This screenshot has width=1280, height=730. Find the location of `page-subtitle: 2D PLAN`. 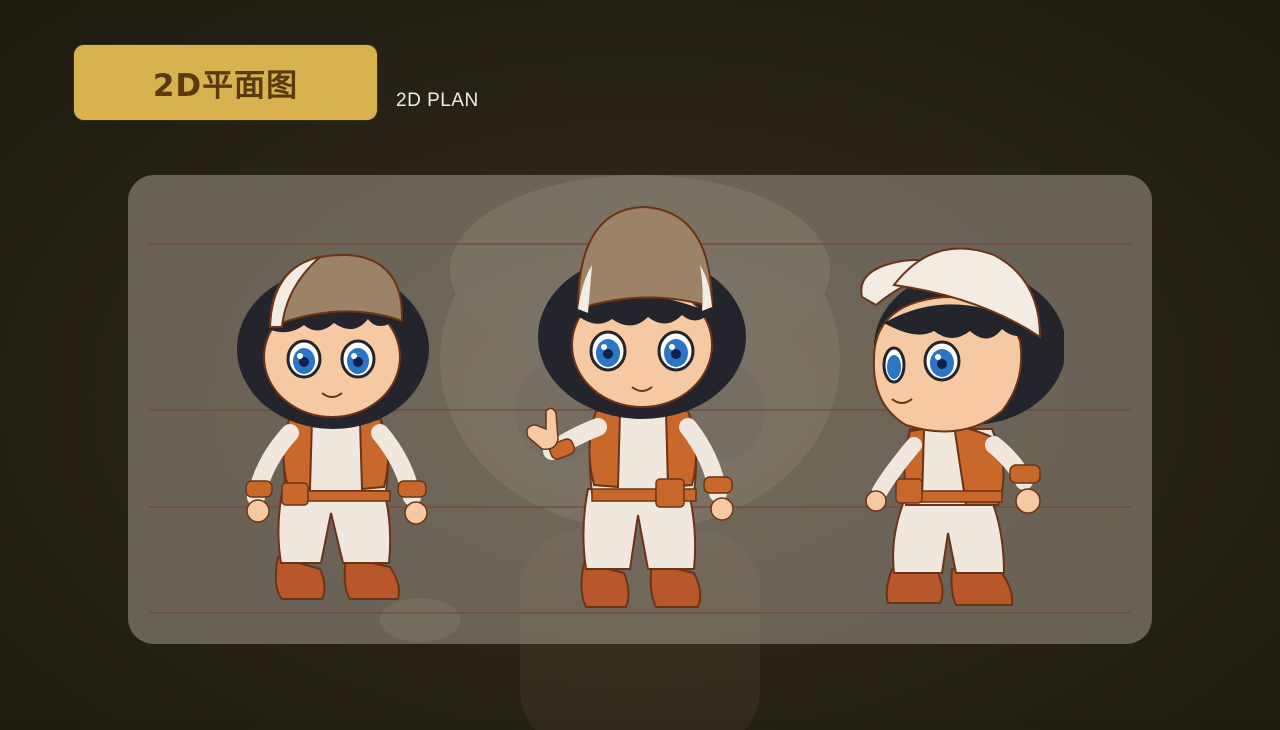

page-subtitle: 2D PLAN is located at coordinates (437, 100).